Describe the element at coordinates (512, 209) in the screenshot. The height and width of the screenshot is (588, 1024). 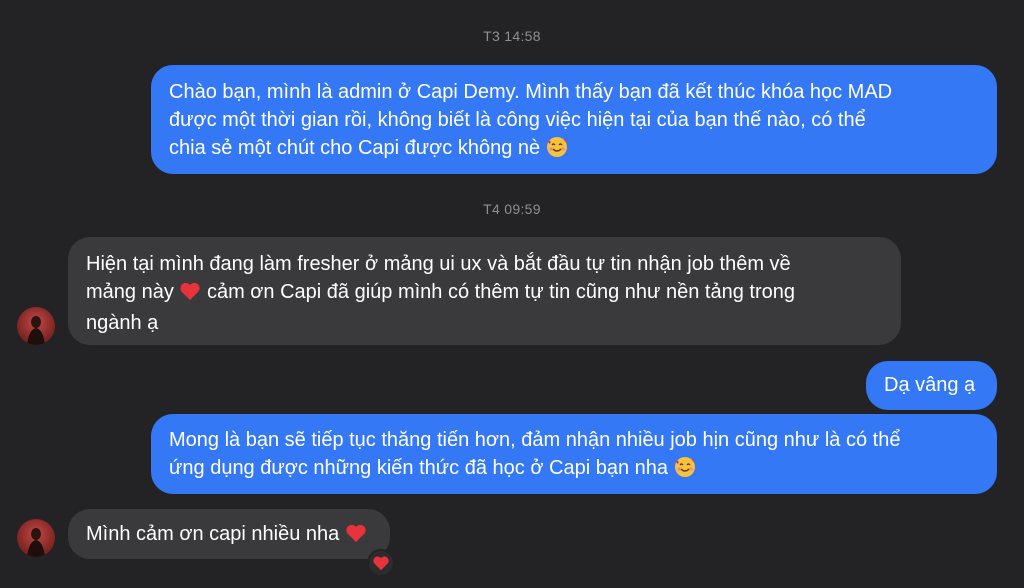
I see `timestamp: T4 09:59` at that location.